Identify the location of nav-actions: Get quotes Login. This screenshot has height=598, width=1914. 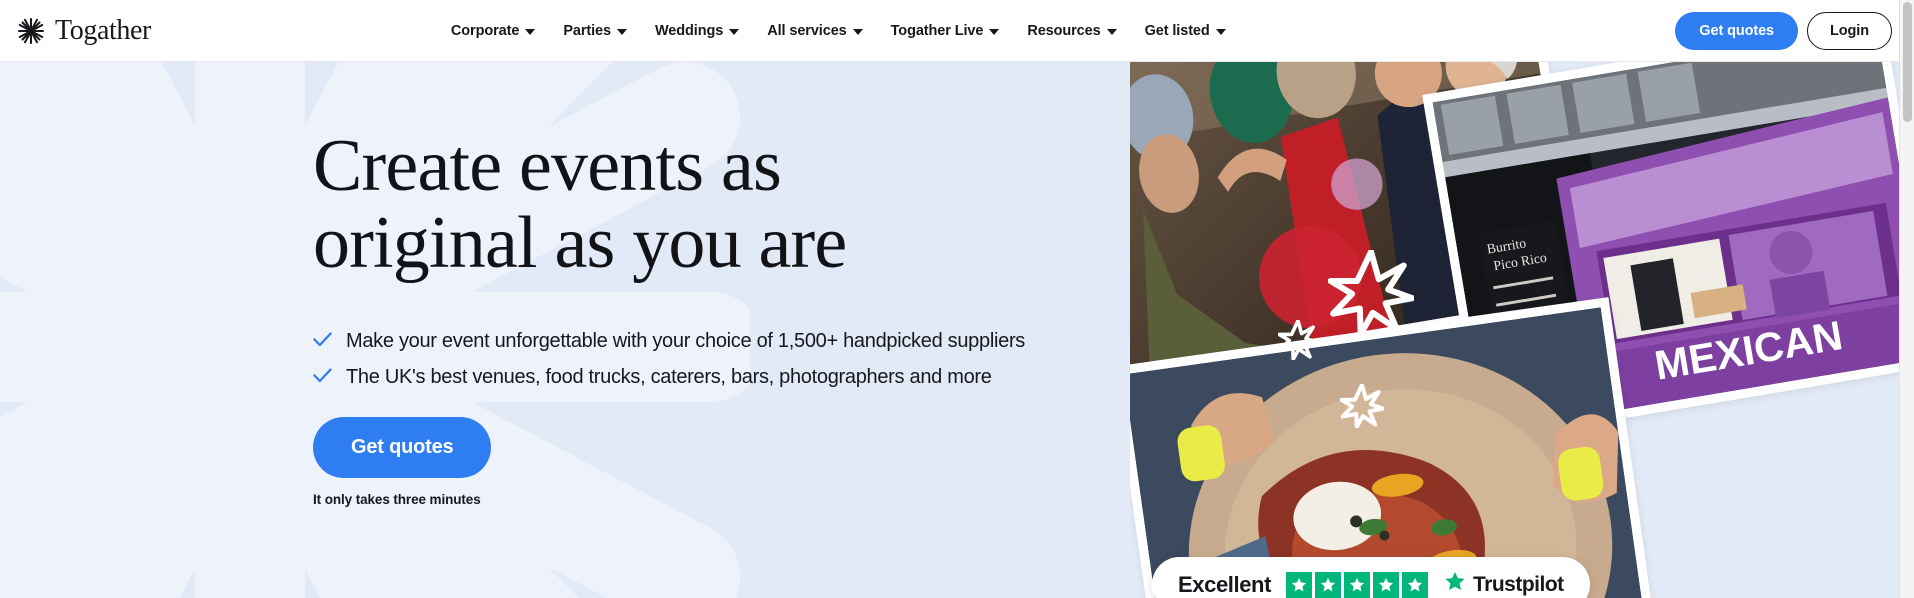
(1783, 30).